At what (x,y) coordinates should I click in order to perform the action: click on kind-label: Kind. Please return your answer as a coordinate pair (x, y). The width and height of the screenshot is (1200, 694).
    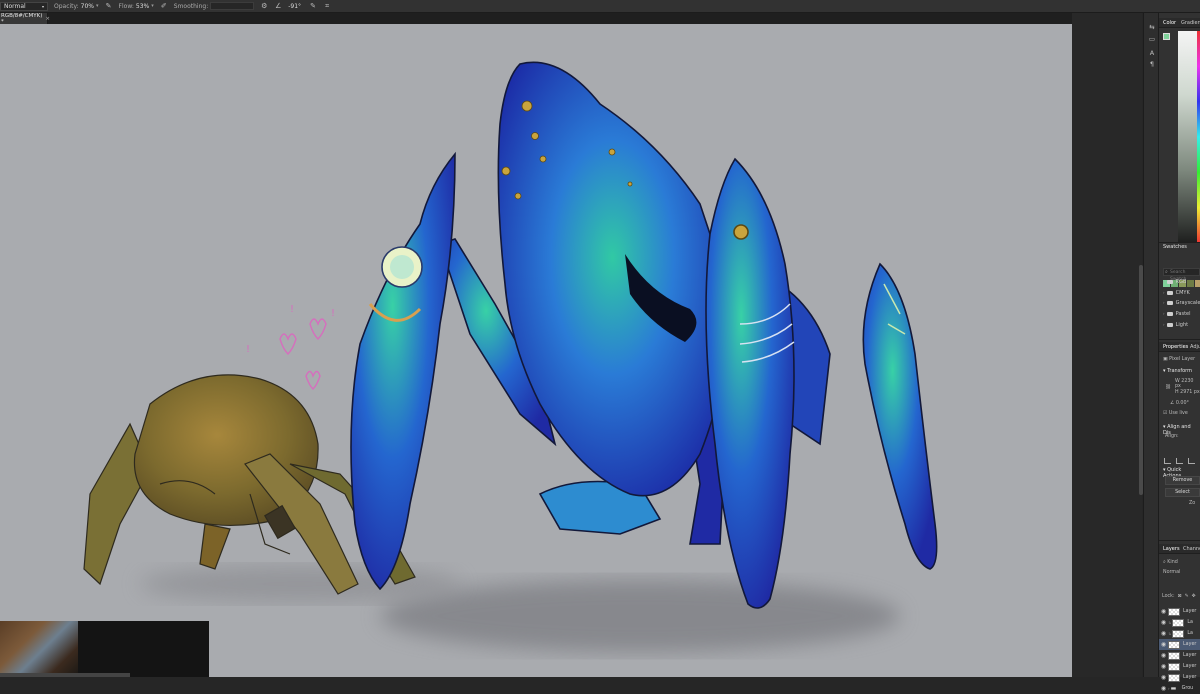
    Looking at the image, I should click on (1172, 562).